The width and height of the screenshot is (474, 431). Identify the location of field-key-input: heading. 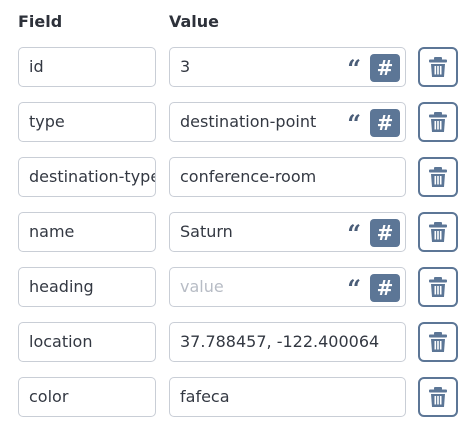
(87, 287).